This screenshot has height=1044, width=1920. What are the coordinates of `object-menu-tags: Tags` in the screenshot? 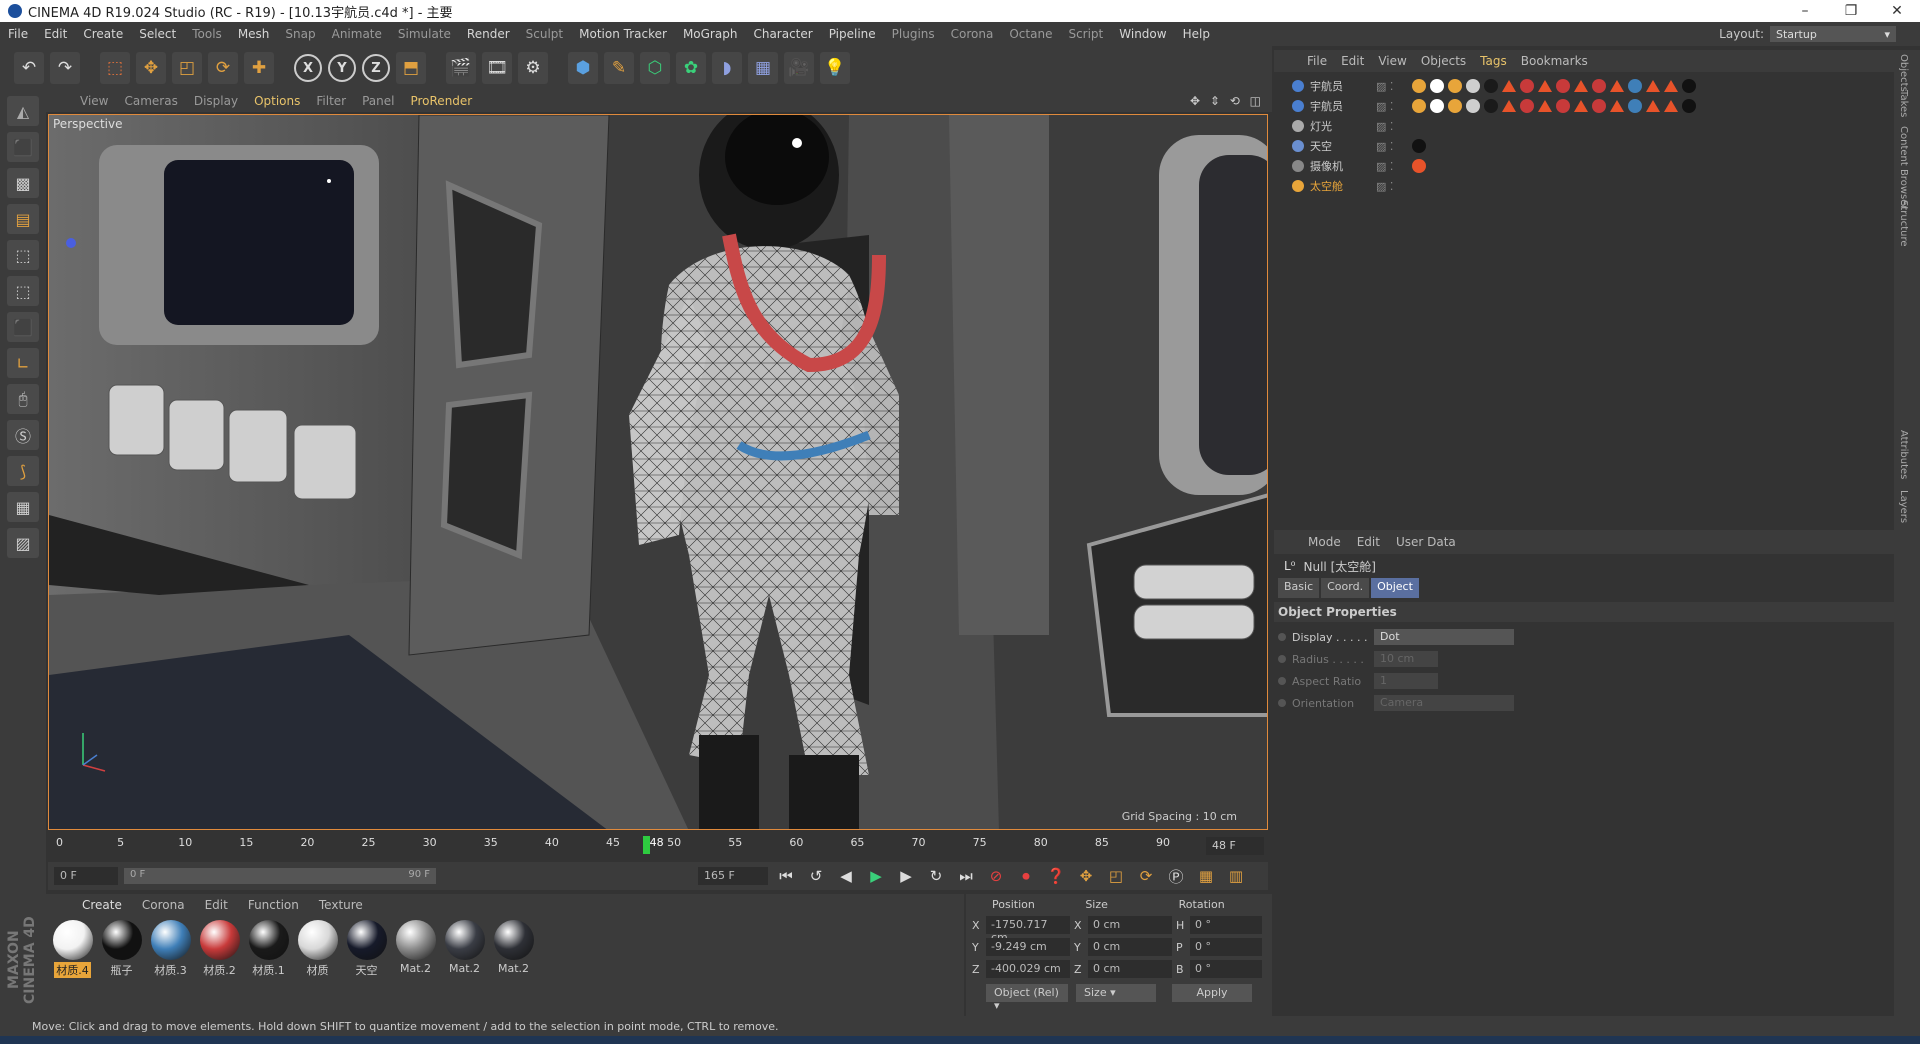 It's located at (1493, 61).